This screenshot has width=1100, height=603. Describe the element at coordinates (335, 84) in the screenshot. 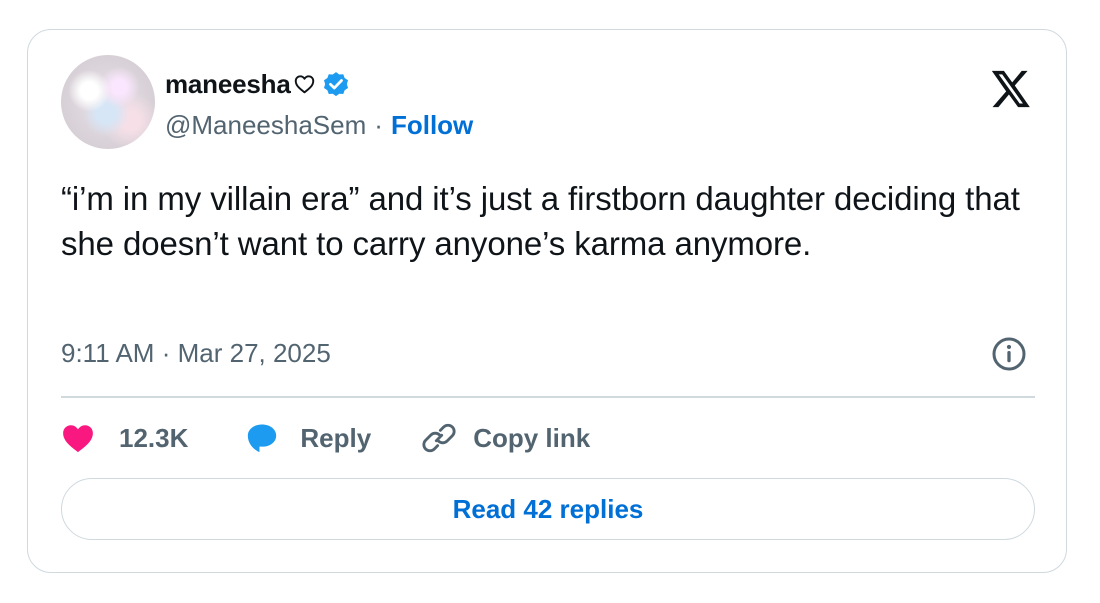

I see `verified-badge-icon` at that location.